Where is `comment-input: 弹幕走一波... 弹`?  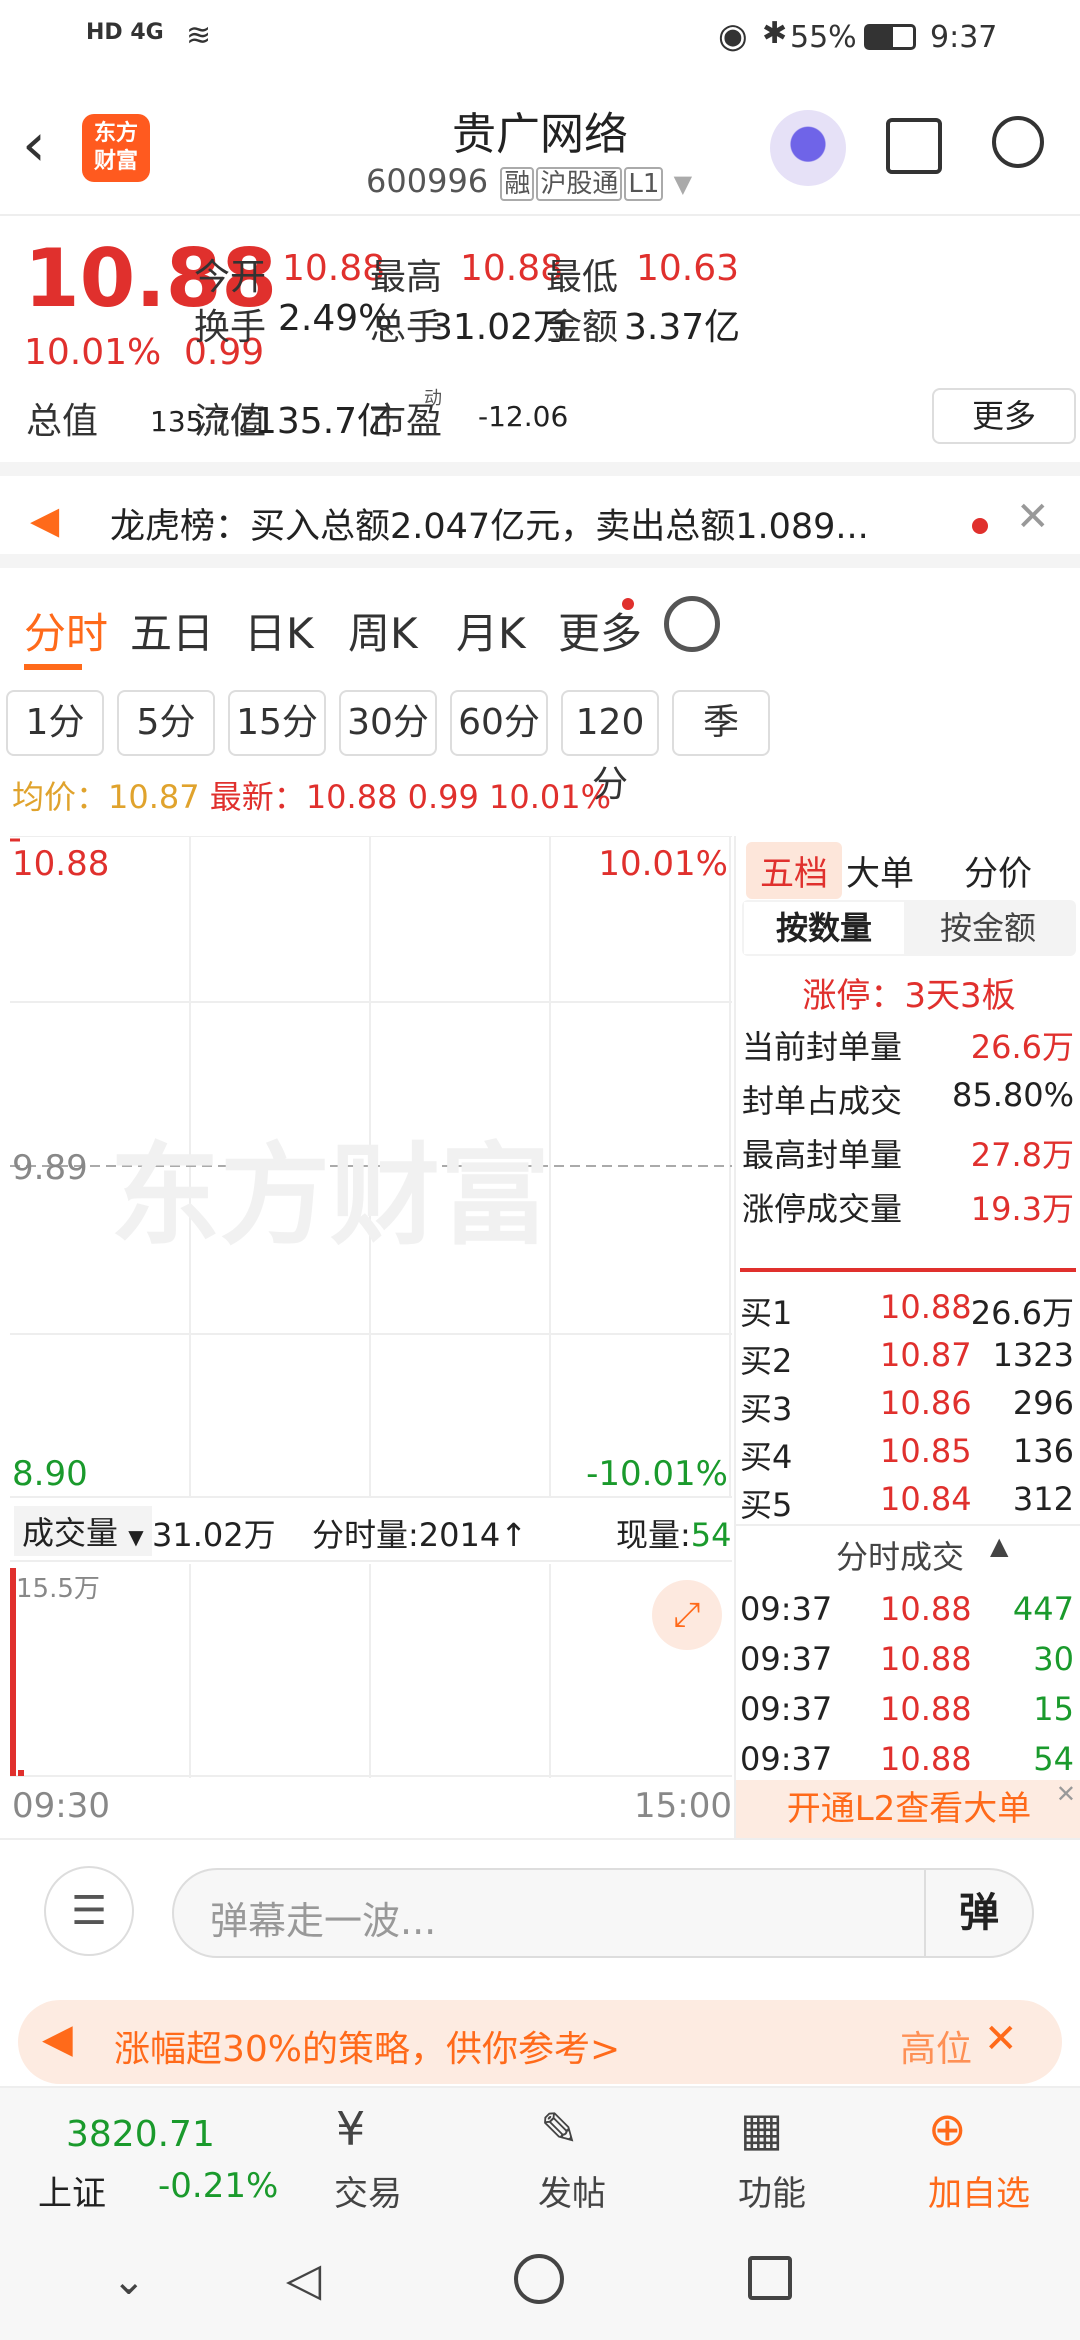 comment-input: 弹幕走一波... 弹 is located at coordinates (603, 1913).